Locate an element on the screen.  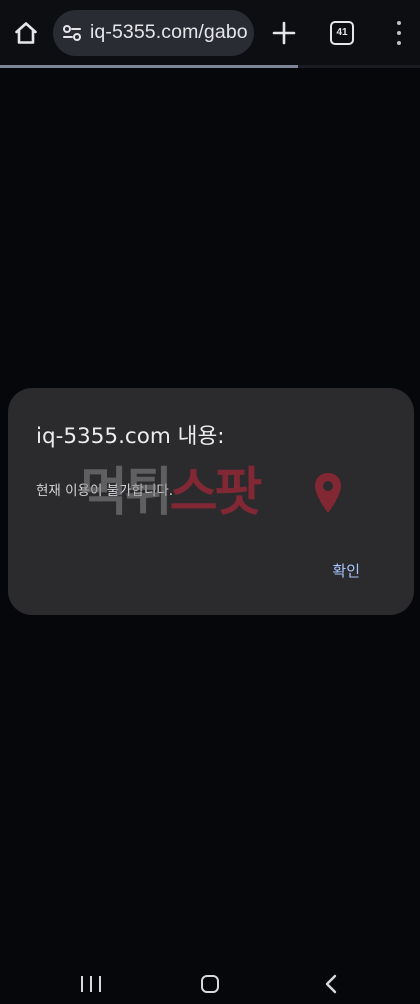
browser-toolbar: iq-5355.com/gabo 41 is located at coordinates (210, 33).